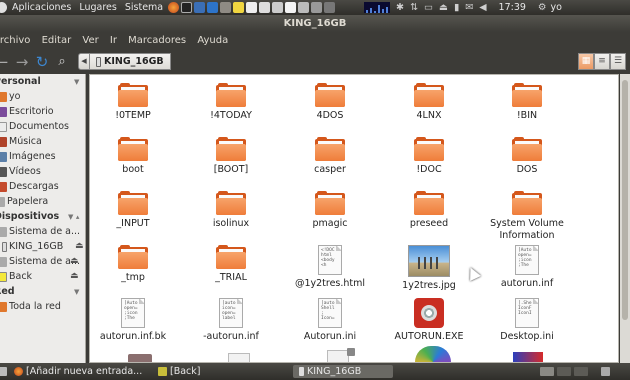 The height and width of the screenshot is (380, 630). What do you see at coordinates (42, 171) in the screenshot?
I see `sidebar-item-videos: Vídeos` at bounding box center [42, 171].